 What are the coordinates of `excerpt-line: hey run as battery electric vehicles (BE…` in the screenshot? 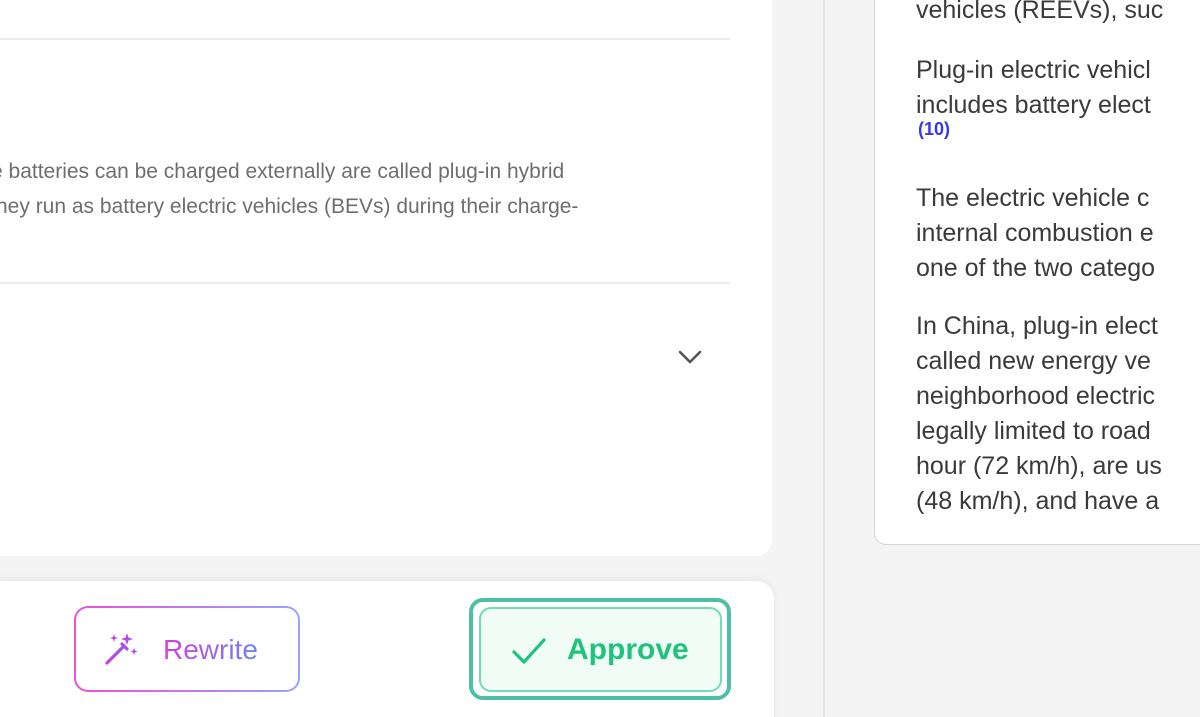 It's located at (289, 206).